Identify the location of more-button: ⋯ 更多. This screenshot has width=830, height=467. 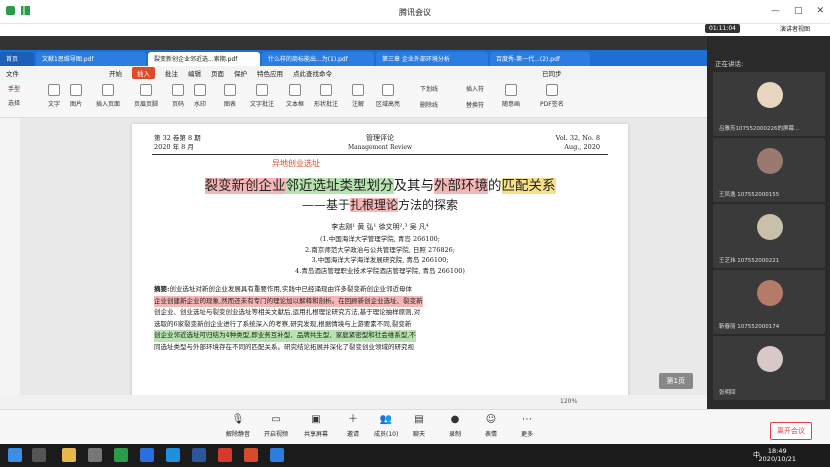
(527, 426).